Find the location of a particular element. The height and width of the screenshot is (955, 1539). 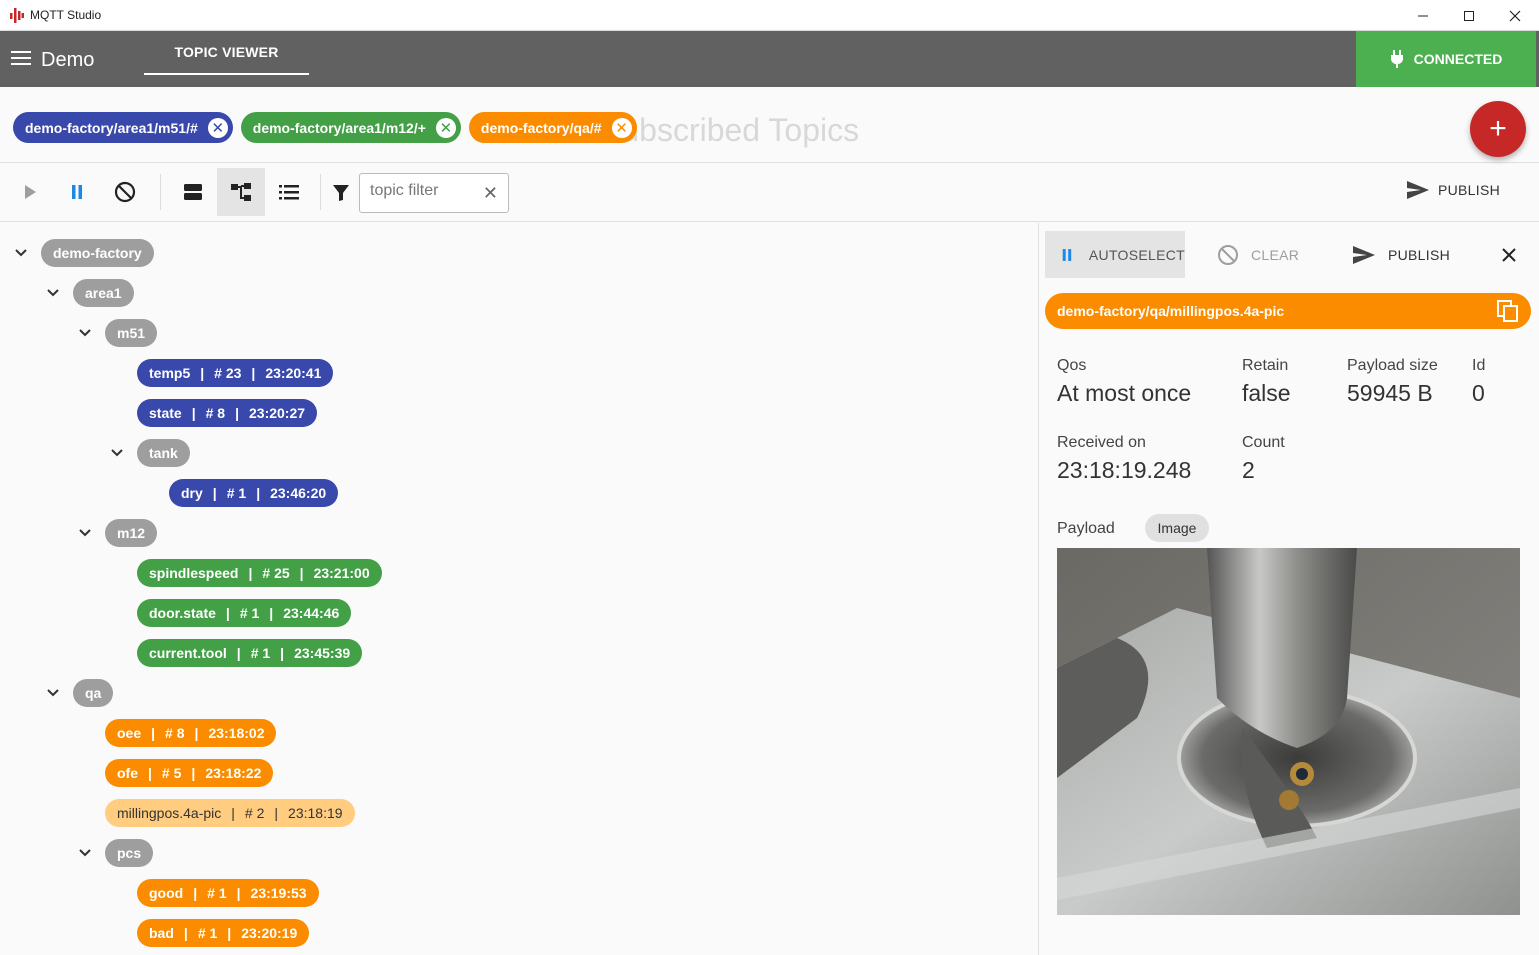

close-panel-button is located at coordinates (1509, 254).